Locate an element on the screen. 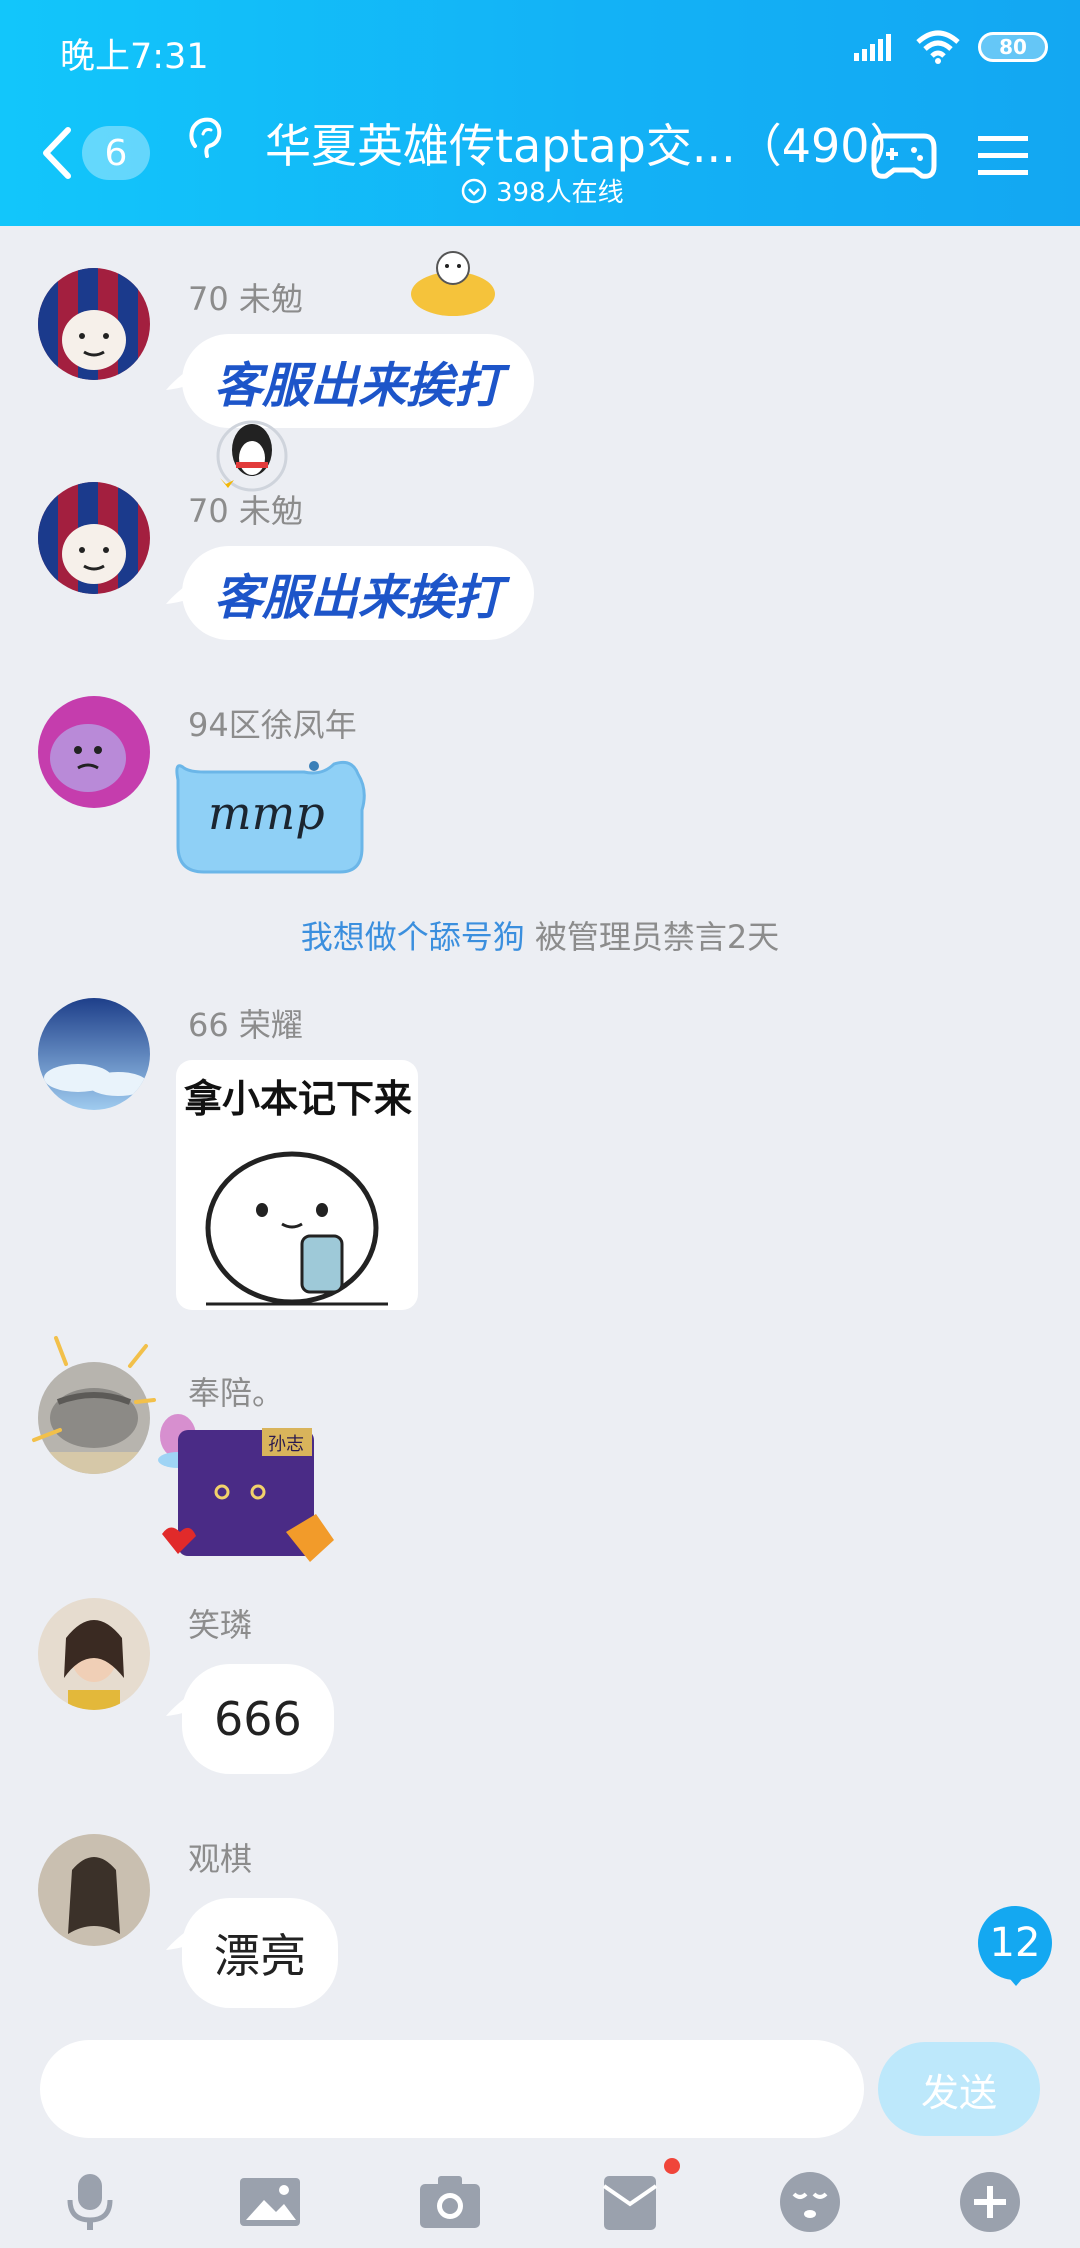  group-title: 华夏英雄传taptap交...（490） is located at coordinates (590, 143).